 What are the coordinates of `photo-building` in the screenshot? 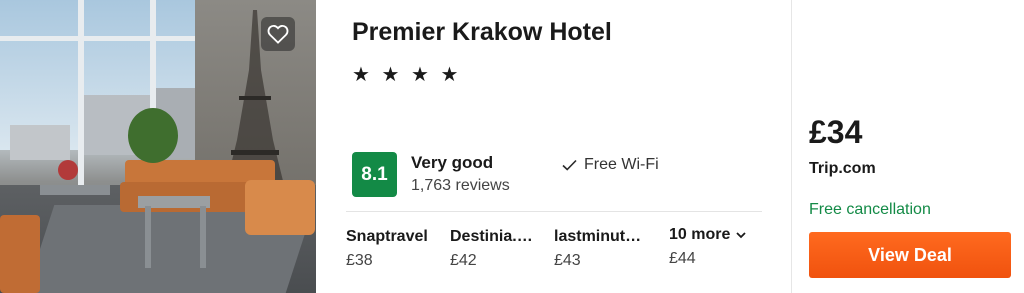 It's located at (40, 142).